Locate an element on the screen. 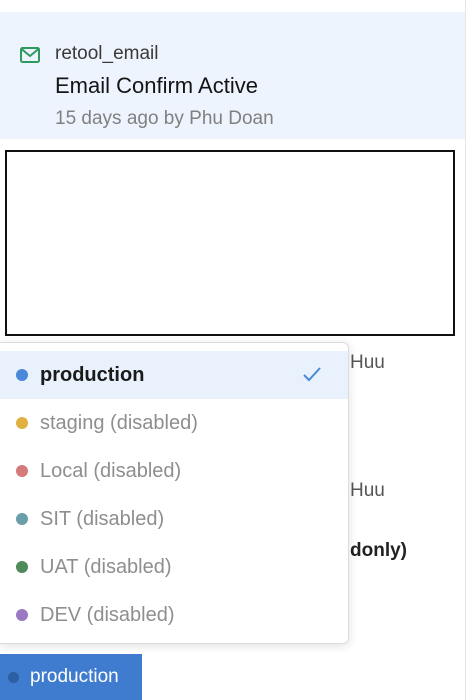 The height and width of the screenshot is (700, 474). checkmark-icon is located at coordinates (312, 374).